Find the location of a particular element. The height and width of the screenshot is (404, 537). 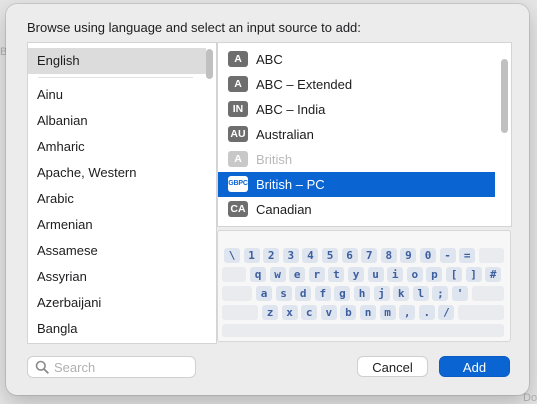

source-item-label: Australian is located at coordinates (285, 134).